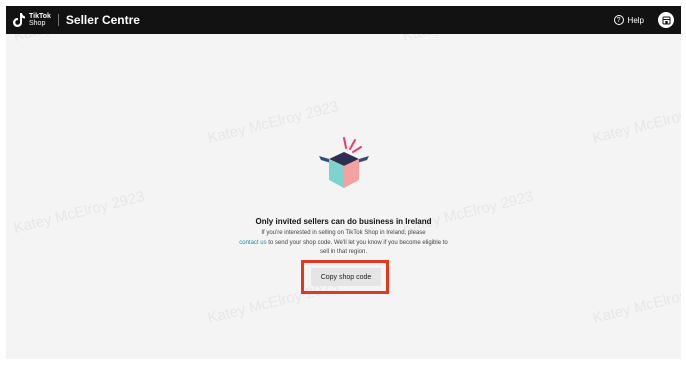 This screenshot has height=366, width=686. Describe the element at coordinates (344, 162) in the screenshot. I see `open-gift-box-icon` at that location.